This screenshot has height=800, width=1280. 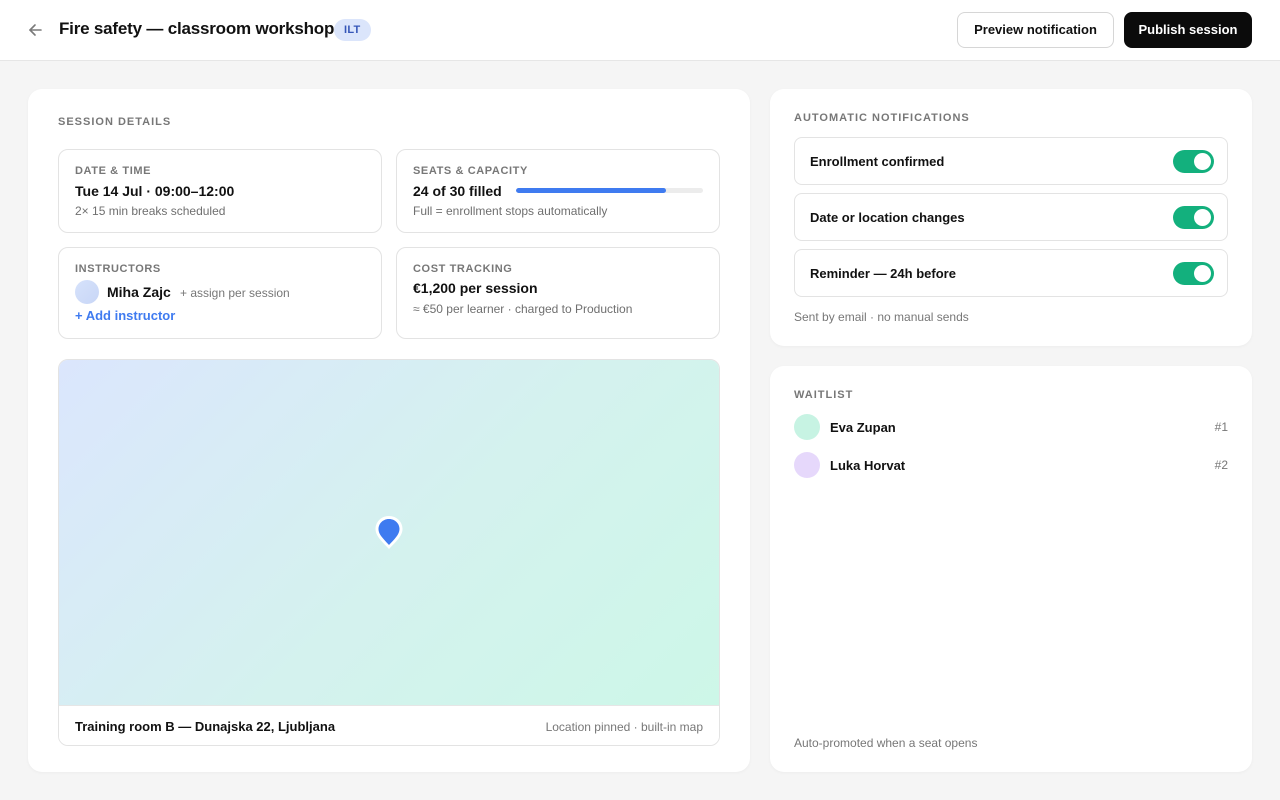 I want to click on notifications-footnote: Sent by email · no manual sends, so click(x=881, y=317).